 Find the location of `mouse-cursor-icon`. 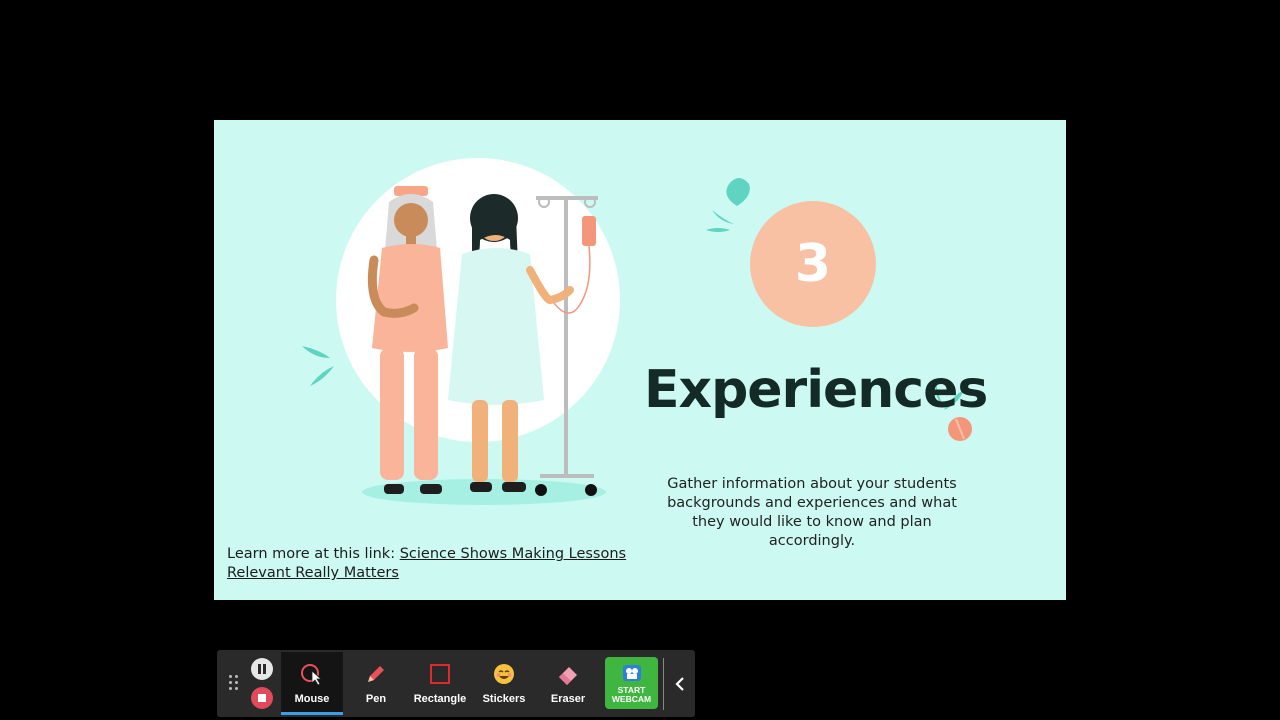

mouse-cursor-icon is located at coordinates (312, 674).